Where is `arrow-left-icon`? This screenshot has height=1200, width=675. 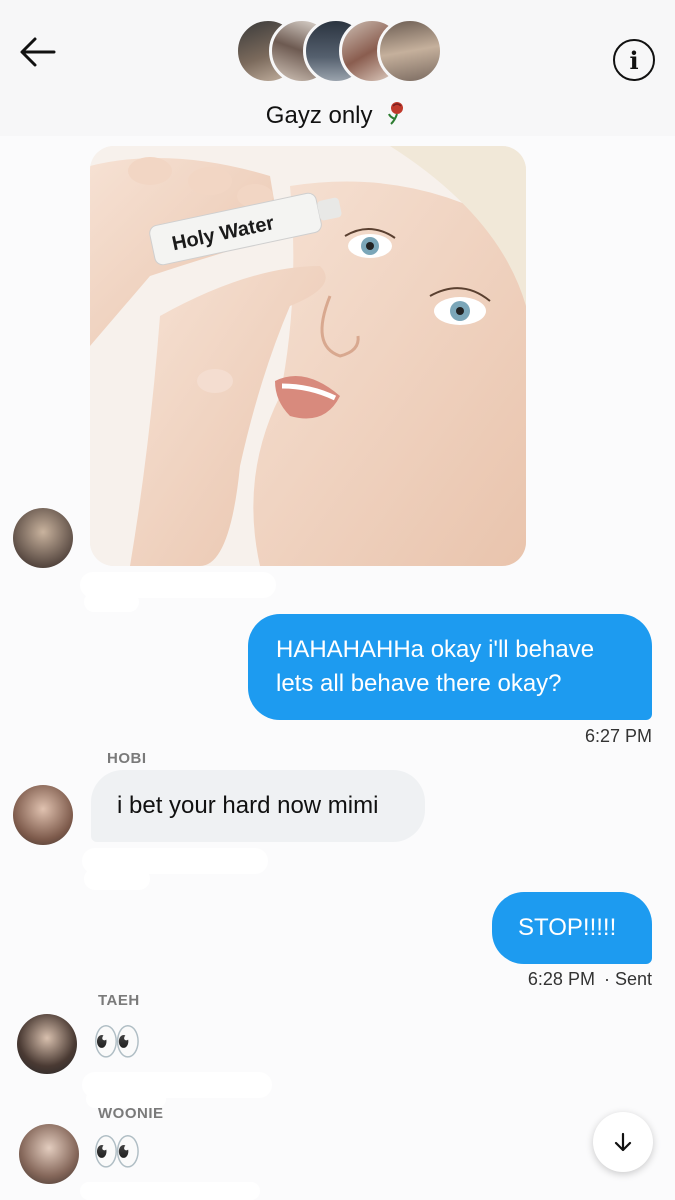
arrow-left-icon is located at coordinates (38, 52).